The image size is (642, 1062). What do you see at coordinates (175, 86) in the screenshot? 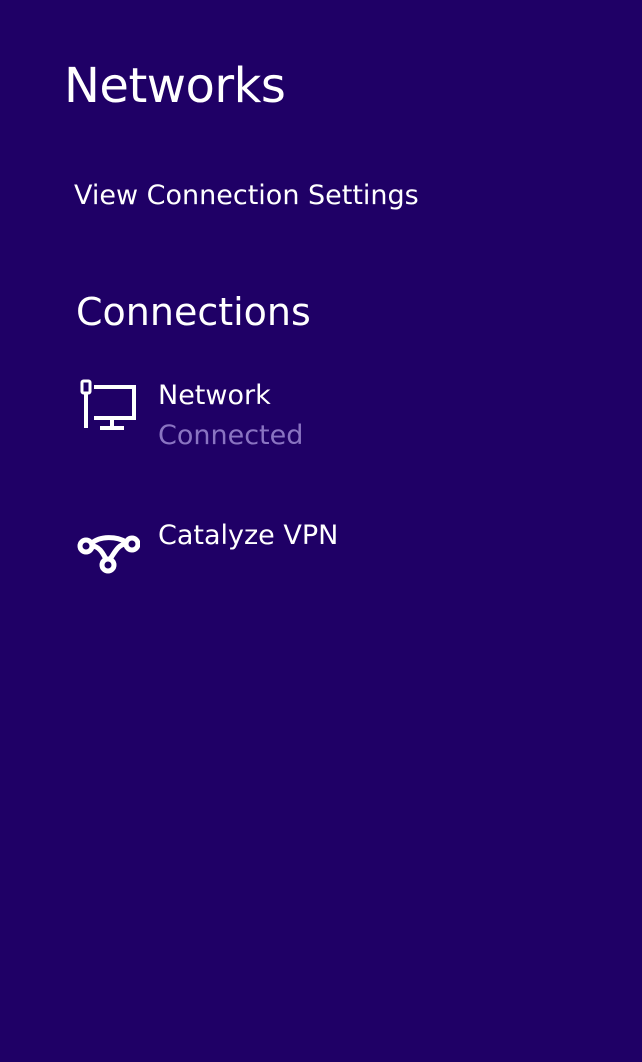
I see `pane-title: Networks` at bounding box center [175, 86].